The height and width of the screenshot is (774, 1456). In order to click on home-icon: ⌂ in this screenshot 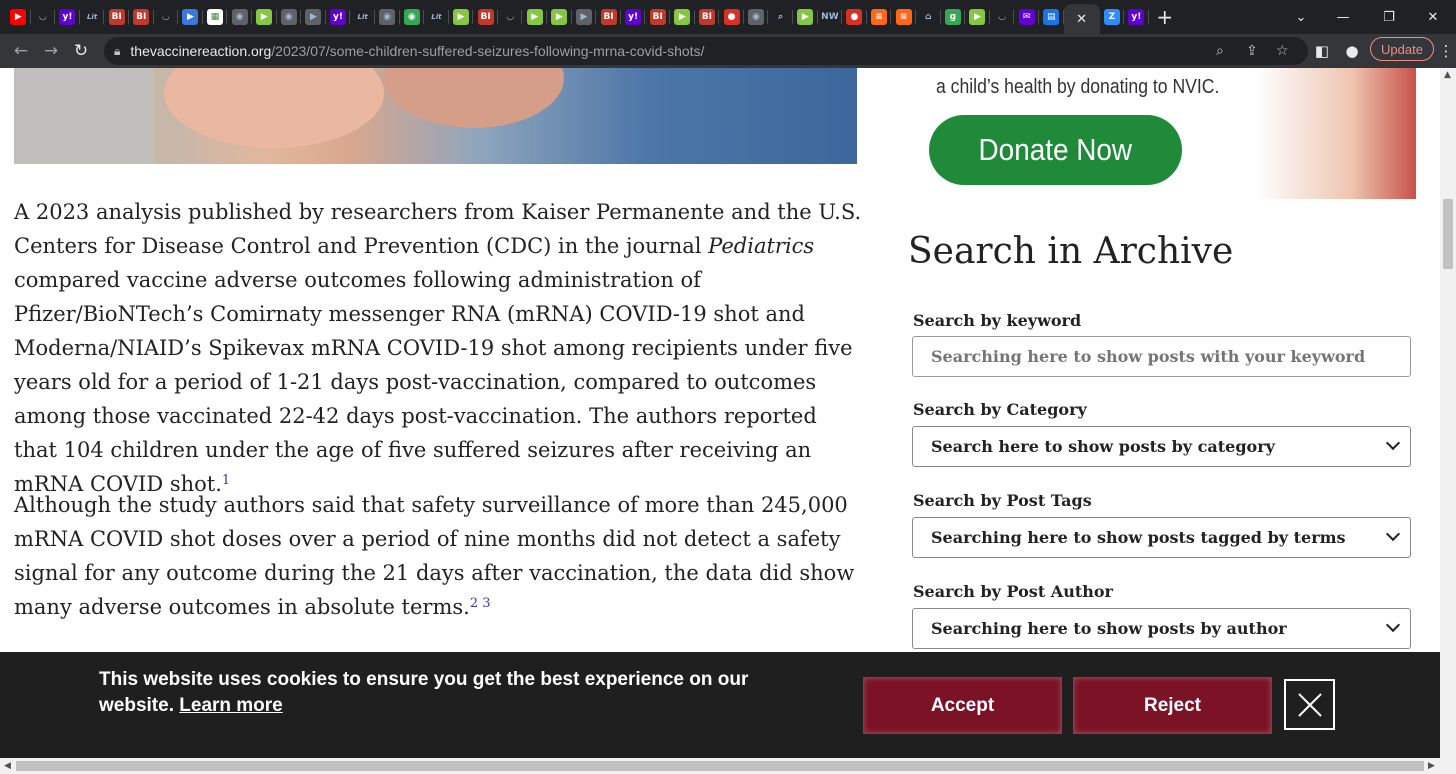, I will do `click(928, 17)`.